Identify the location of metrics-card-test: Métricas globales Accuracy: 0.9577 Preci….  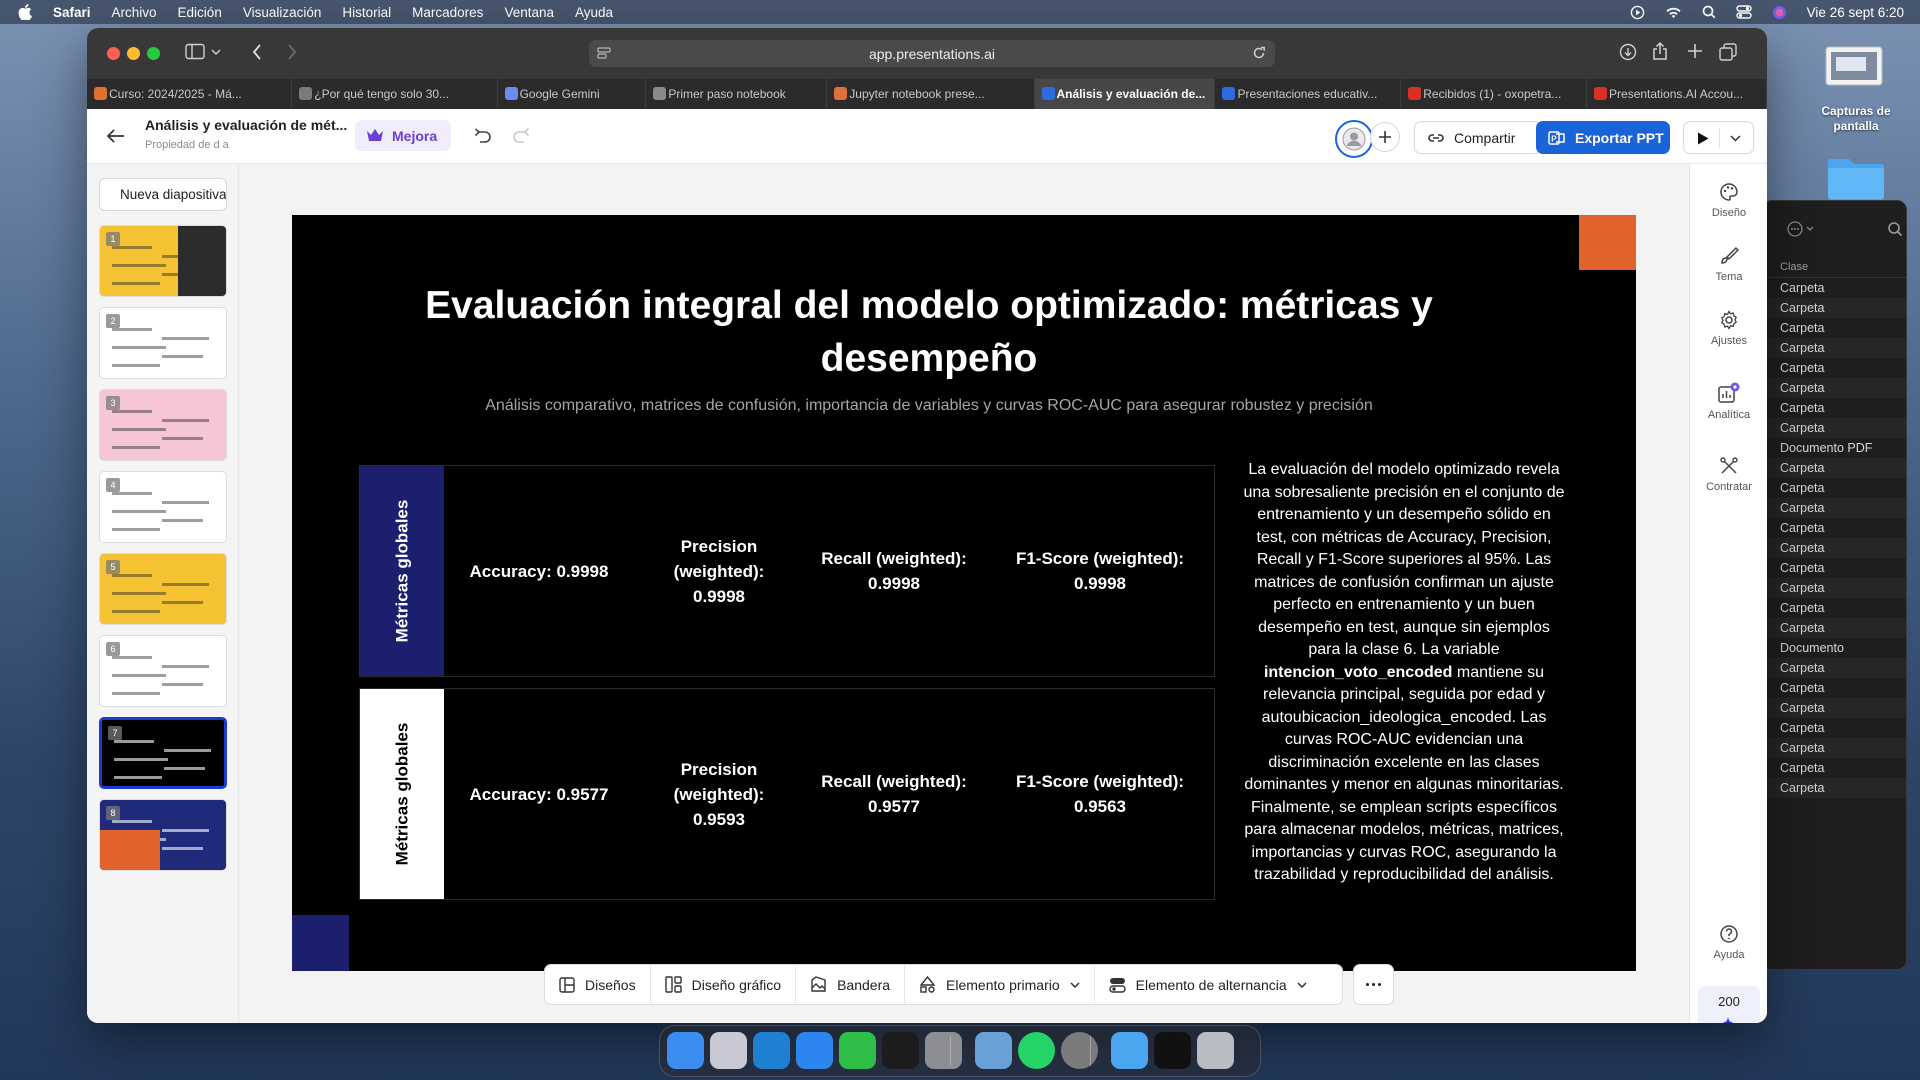
(787, 794).